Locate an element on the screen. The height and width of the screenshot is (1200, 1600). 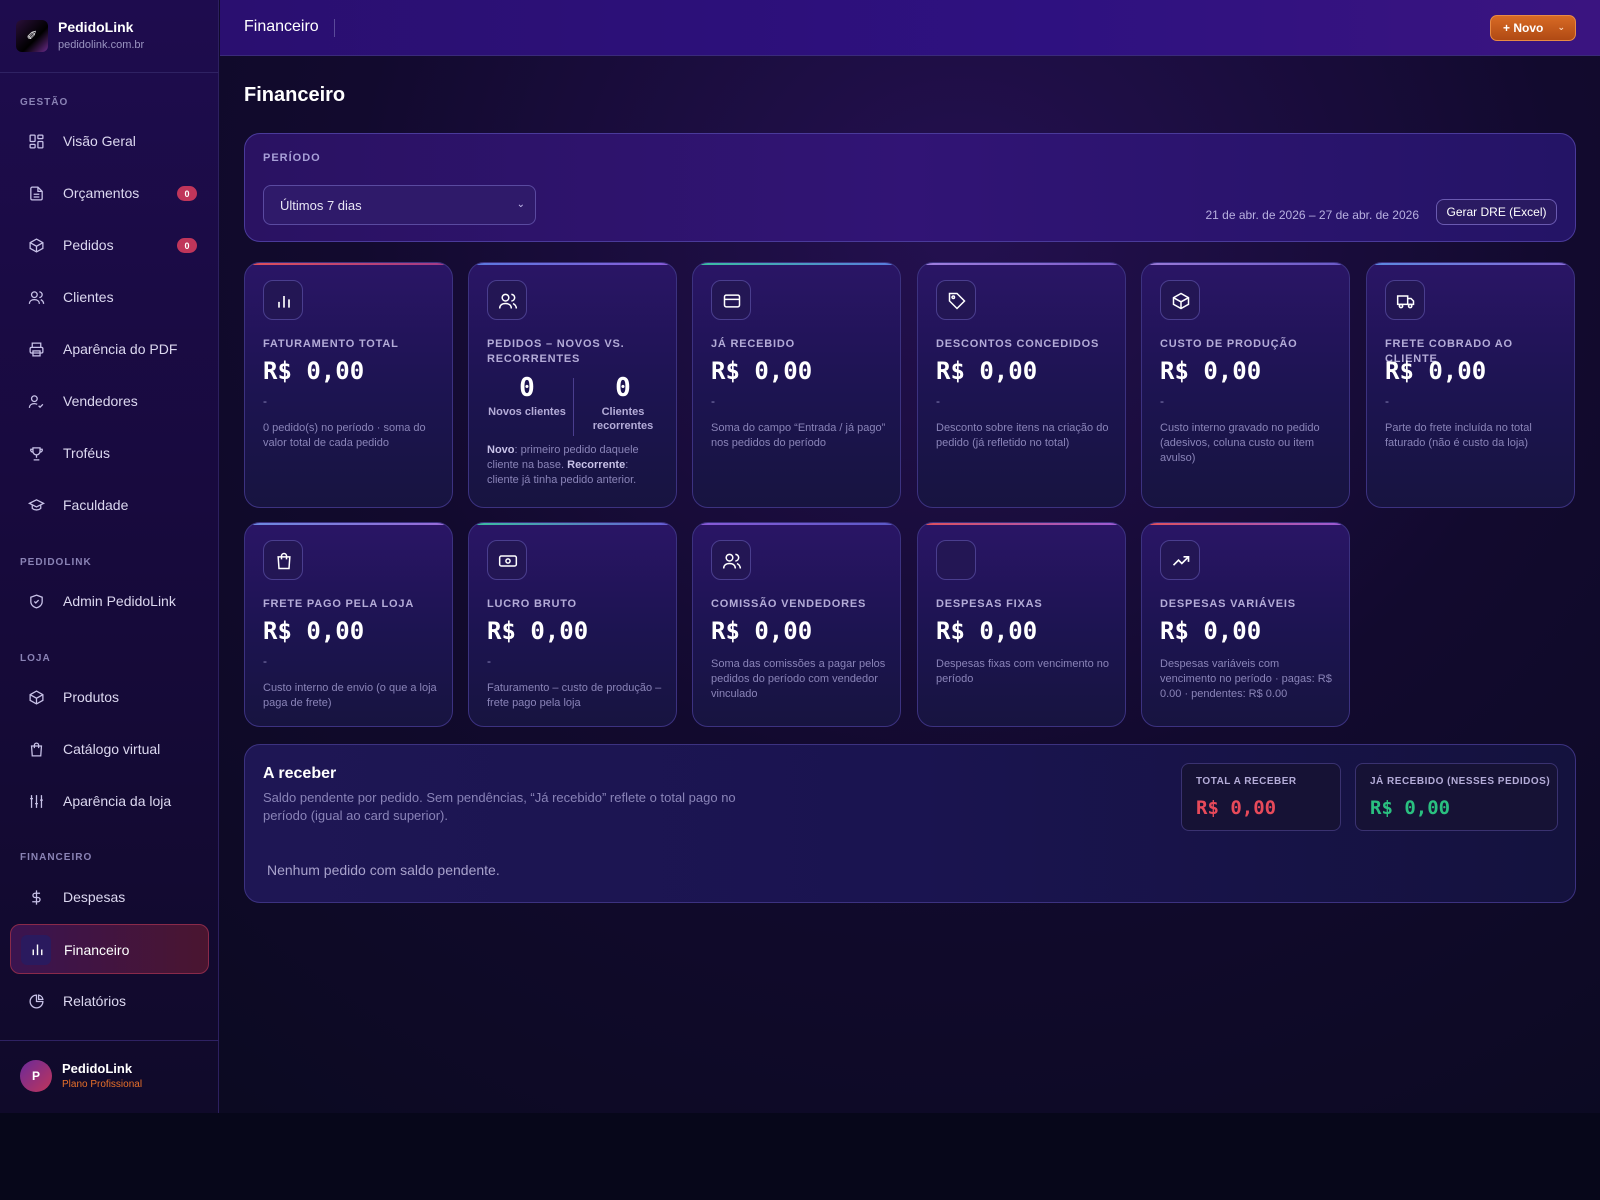
card-description: Despesas fixas com vencimento no período is located at coordinates (1023, 671).